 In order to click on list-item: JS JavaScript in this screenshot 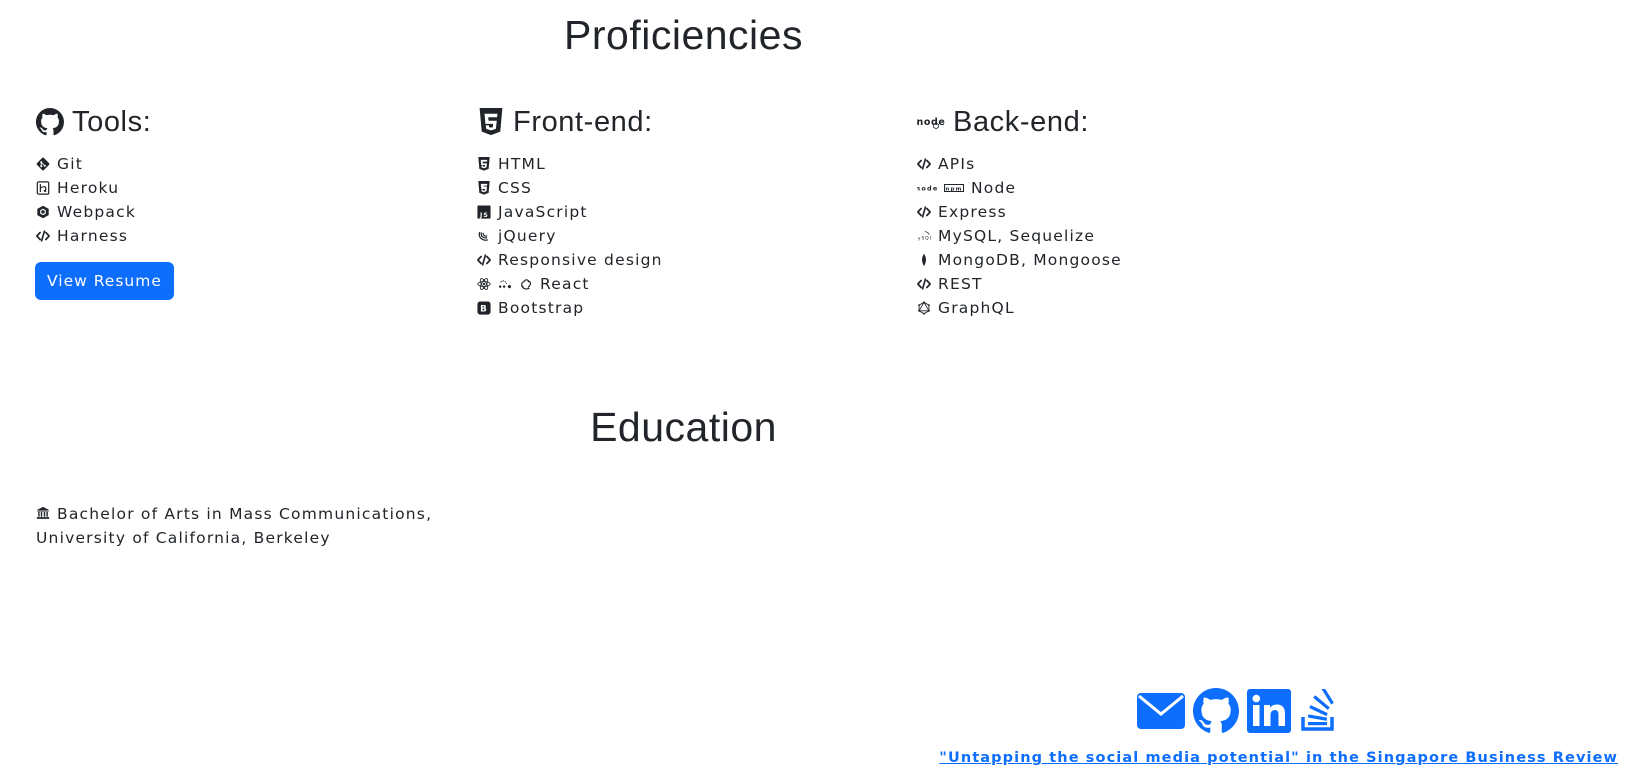, I will do `click(570, 212)`.